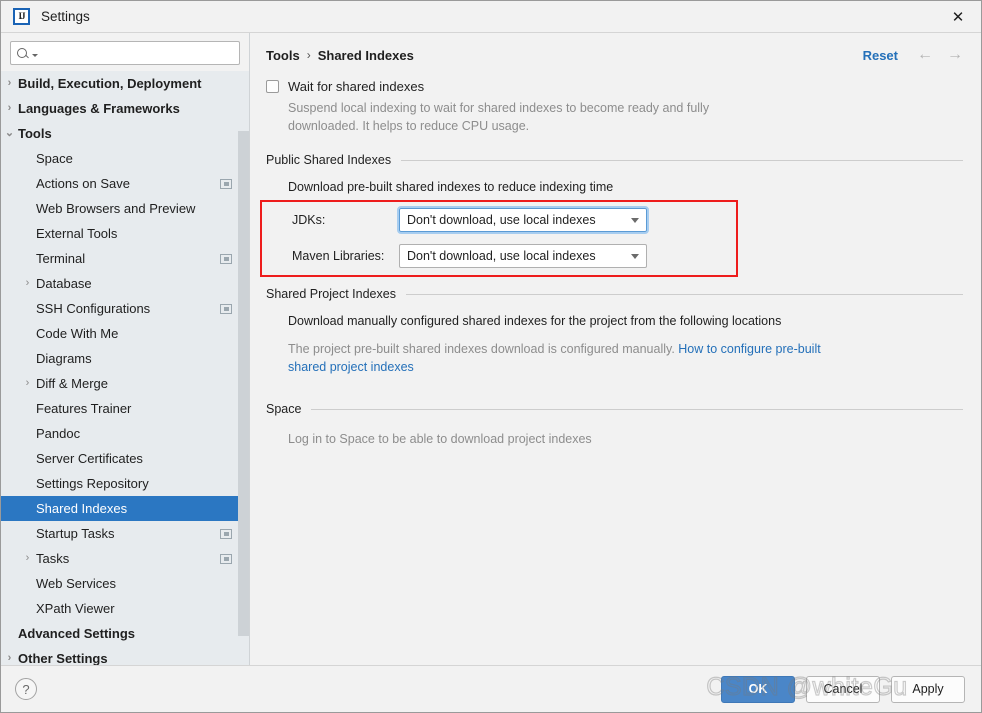  I want to click on sidebar-scrollbar, so click(243, 349).